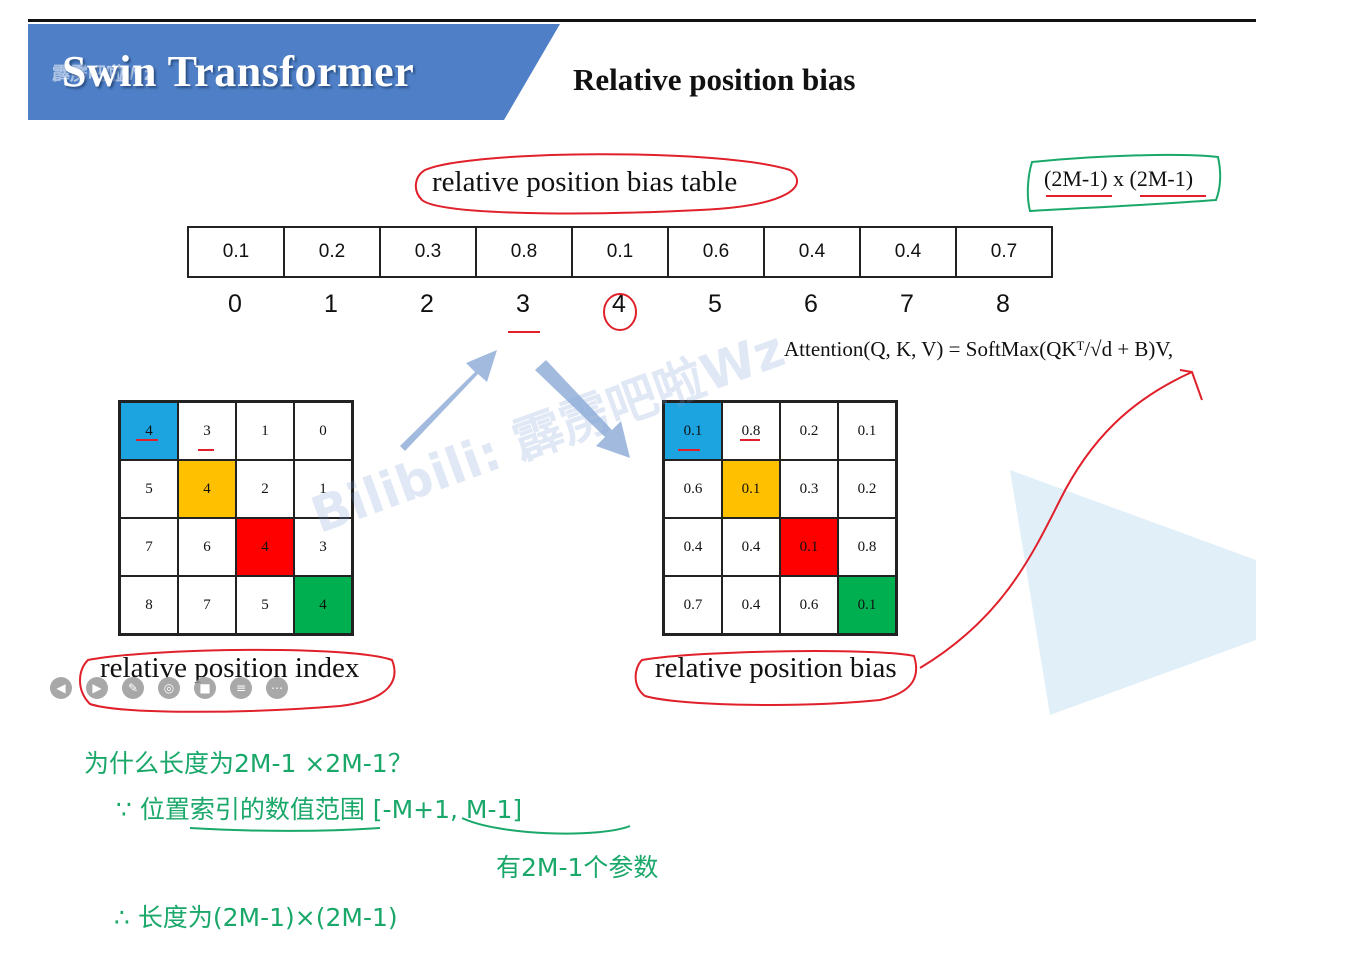 This screenshot has width=1348, height=960. Describe the element at coordinates (606, 184) in the screenshot. I see `title-circle` at that location.